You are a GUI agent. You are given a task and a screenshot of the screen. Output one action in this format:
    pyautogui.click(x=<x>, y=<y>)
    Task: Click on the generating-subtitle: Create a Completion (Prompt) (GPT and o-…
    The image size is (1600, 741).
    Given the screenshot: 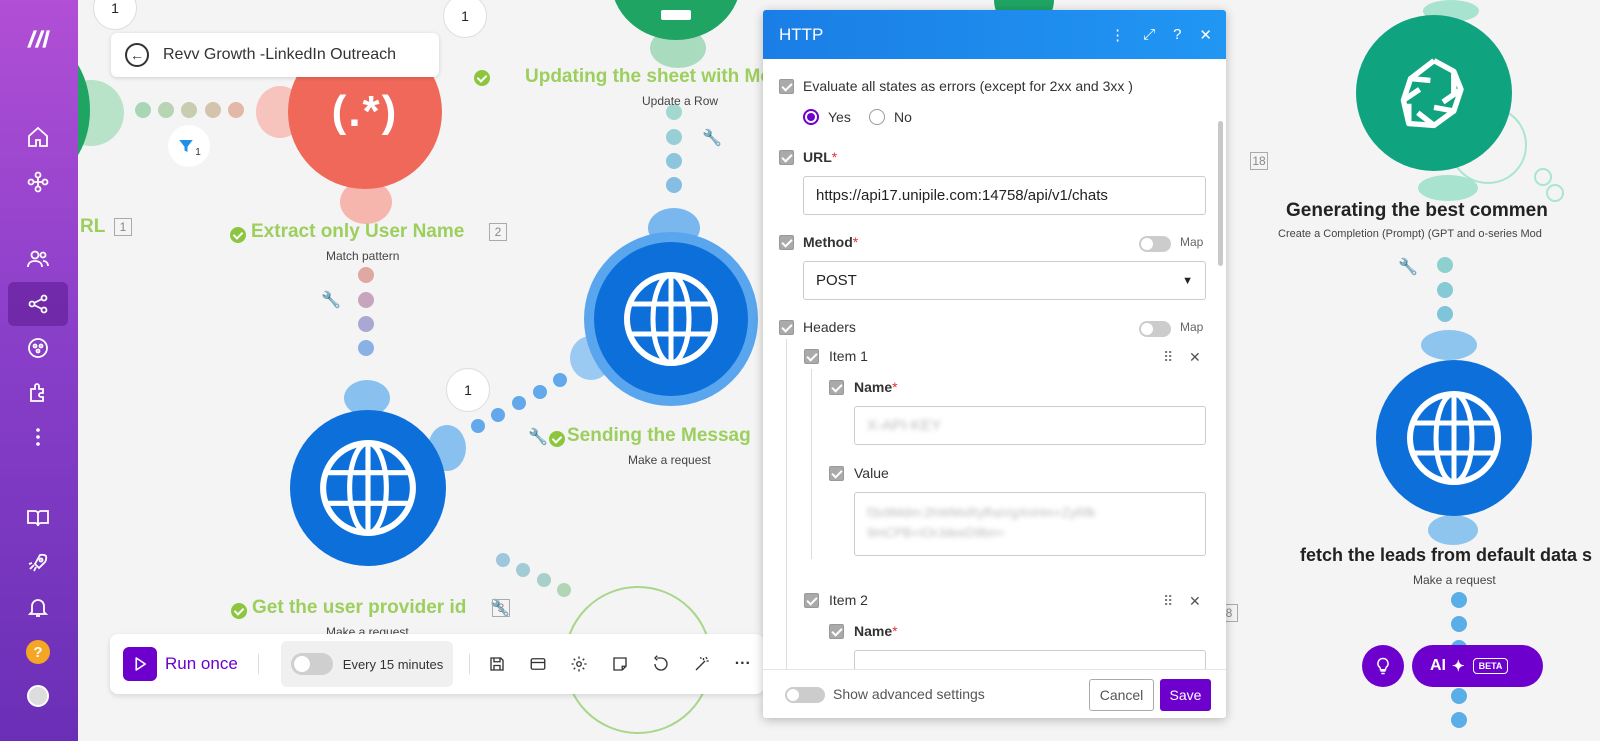 What is the action you would take?
    pyautogui.click(x=1410, y=234)
    